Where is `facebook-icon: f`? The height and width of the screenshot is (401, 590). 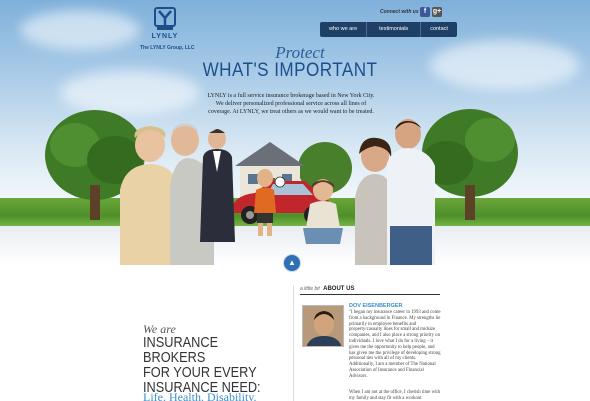 facebook-icon: f is located at coordinates (425, 12).